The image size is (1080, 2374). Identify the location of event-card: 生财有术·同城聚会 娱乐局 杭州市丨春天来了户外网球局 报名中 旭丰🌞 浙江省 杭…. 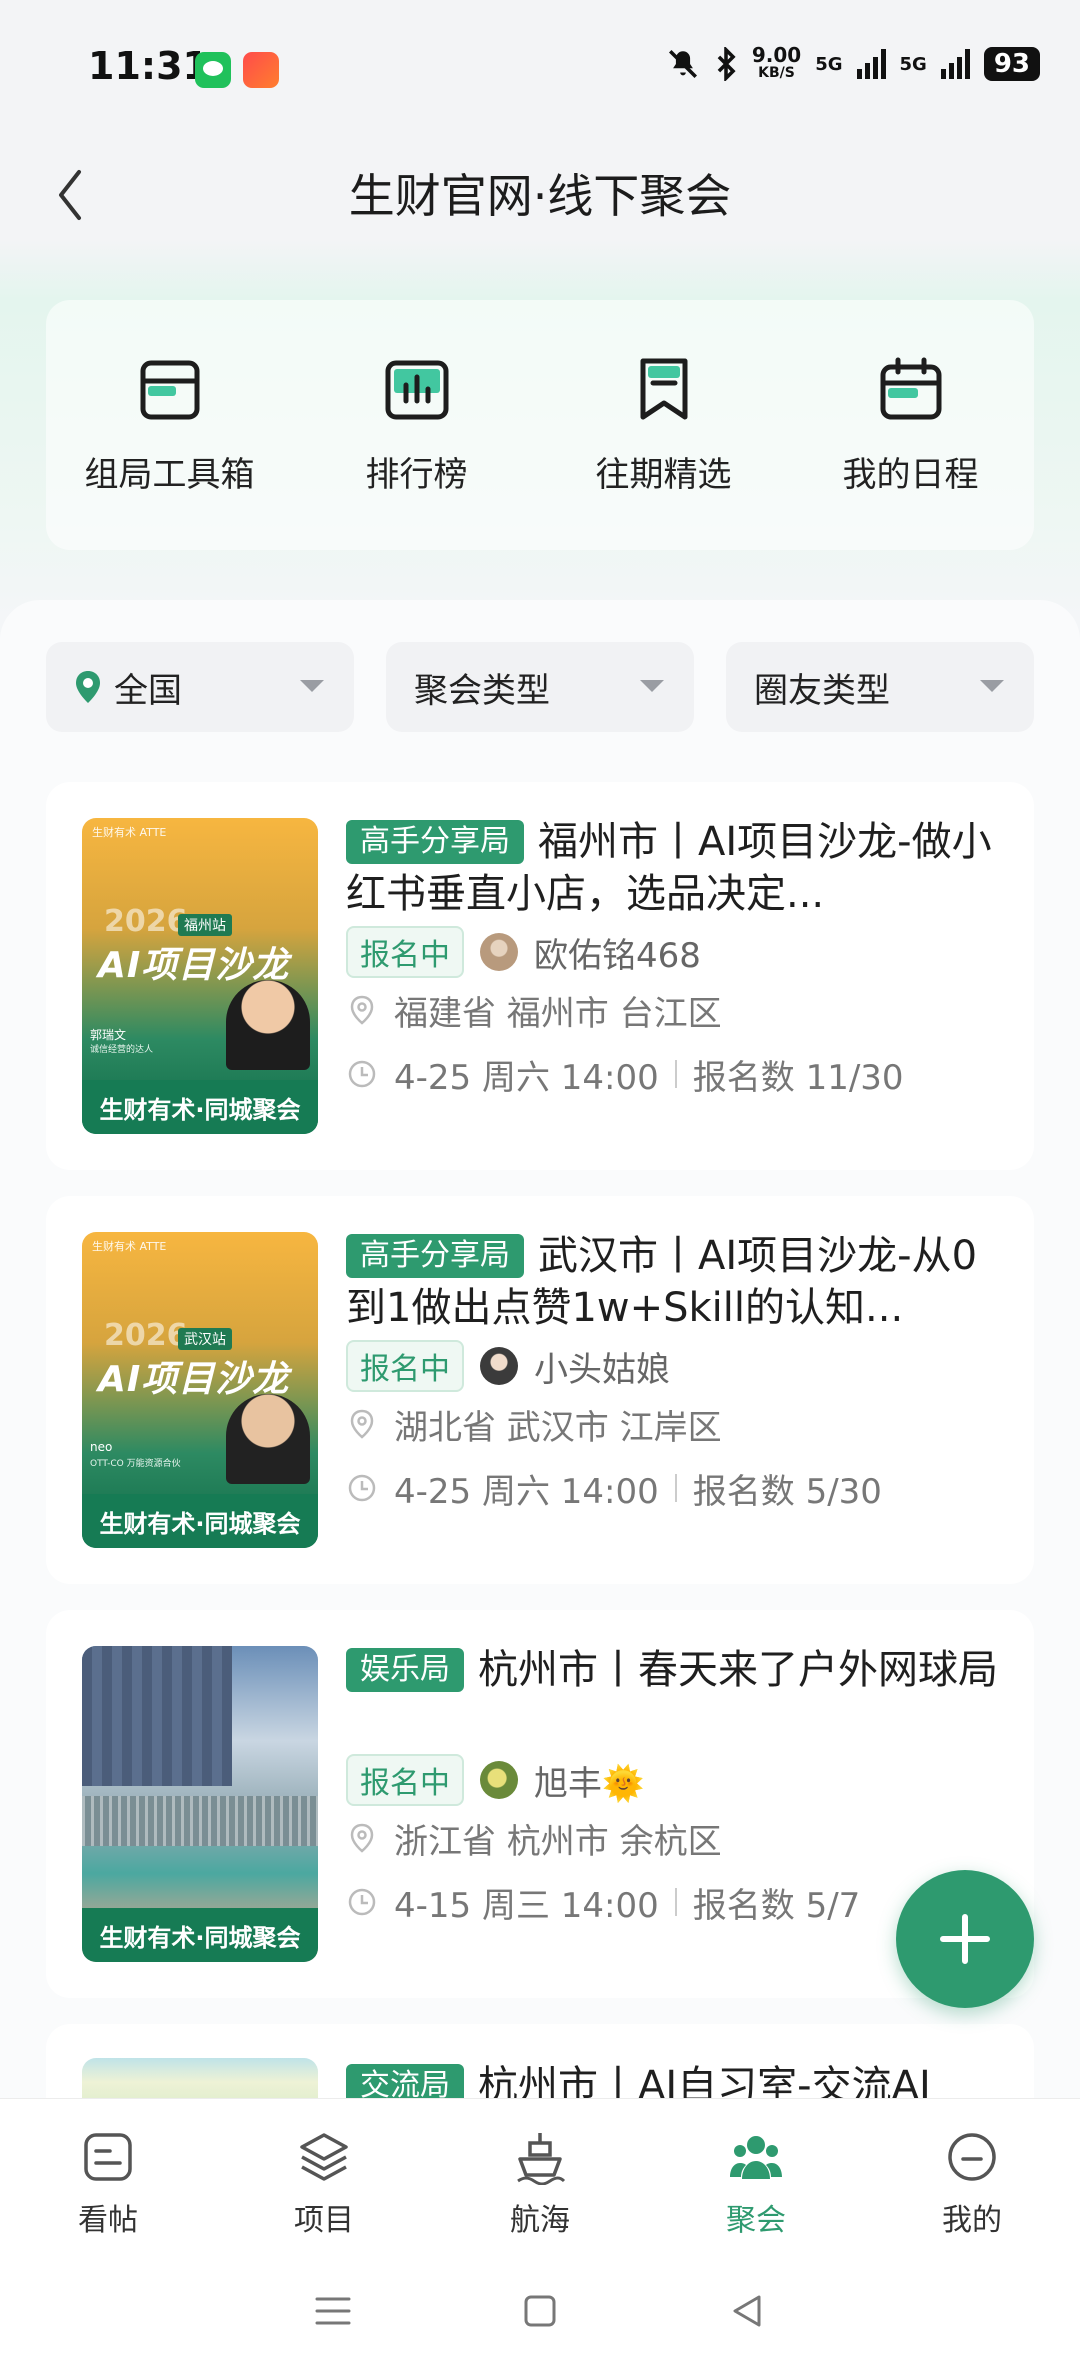
(540, 1804).